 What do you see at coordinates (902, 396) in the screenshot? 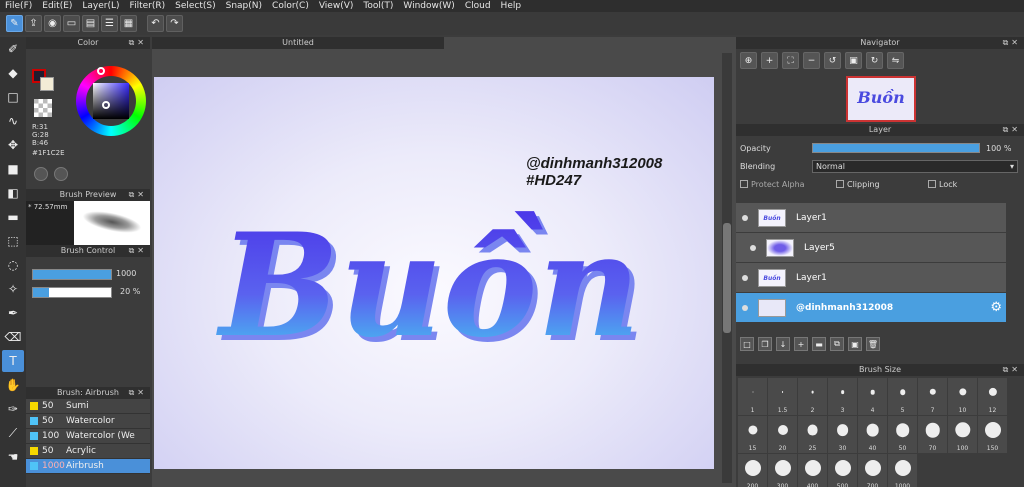
I see `brush-size-cell: 5` at bounding box center [902, 396].